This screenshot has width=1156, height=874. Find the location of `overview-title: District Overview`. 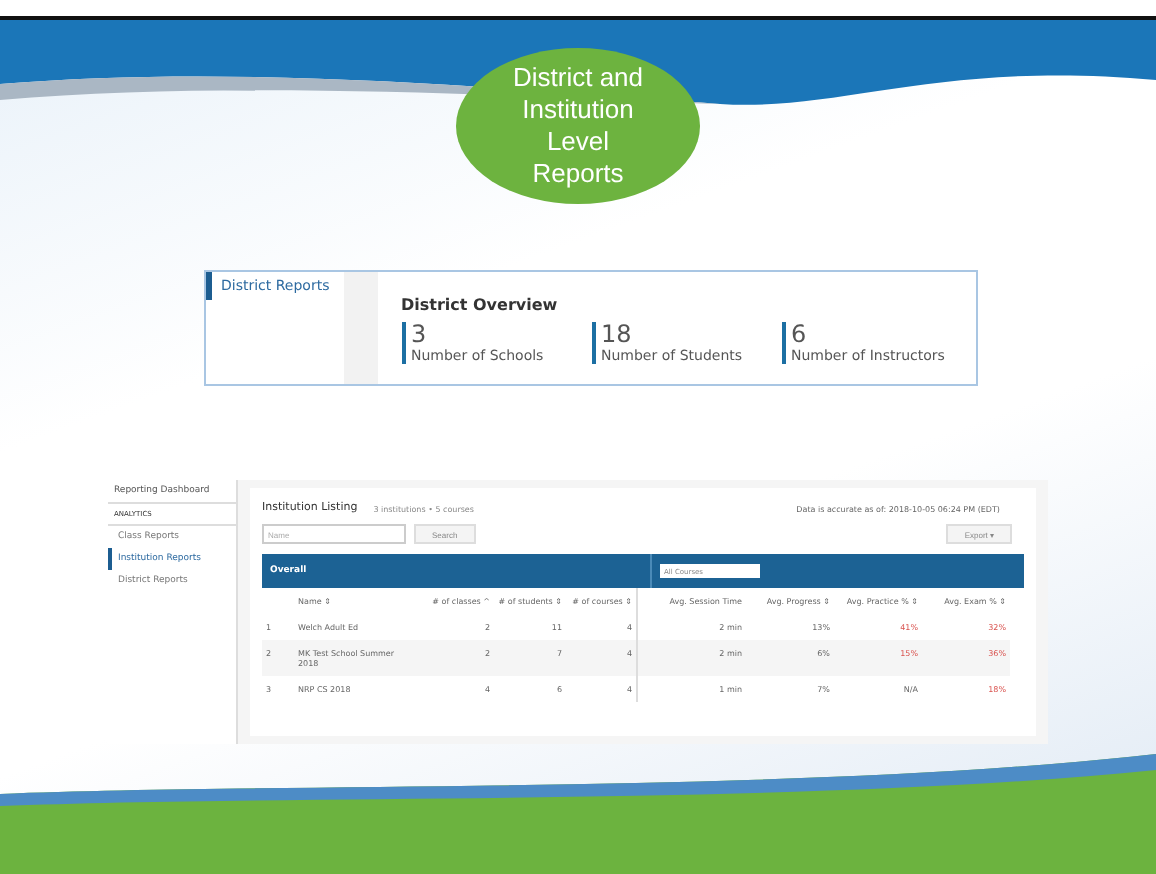

overview-title: District Overview is located at coordinates (480, 305).